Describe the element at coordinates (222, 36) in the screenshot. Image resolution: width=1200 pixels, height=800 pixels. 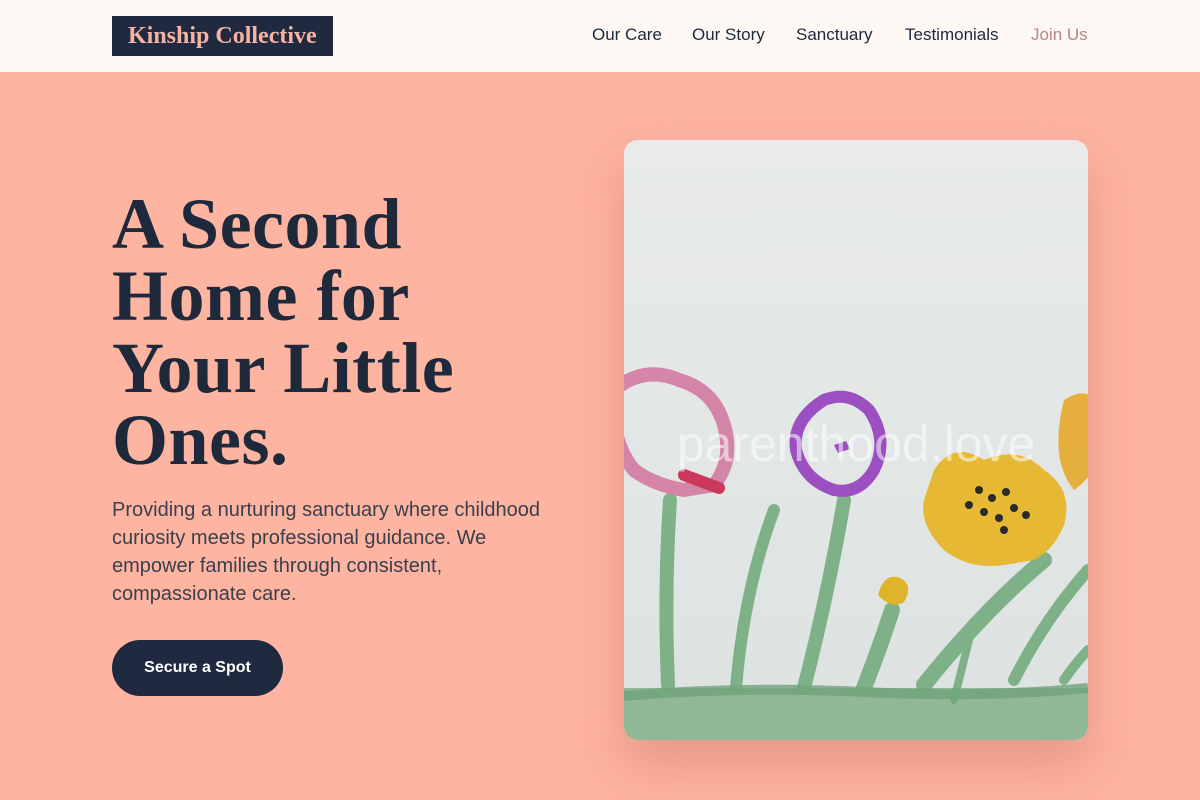
I see `brand-logo: Kinship Collective` at that location.